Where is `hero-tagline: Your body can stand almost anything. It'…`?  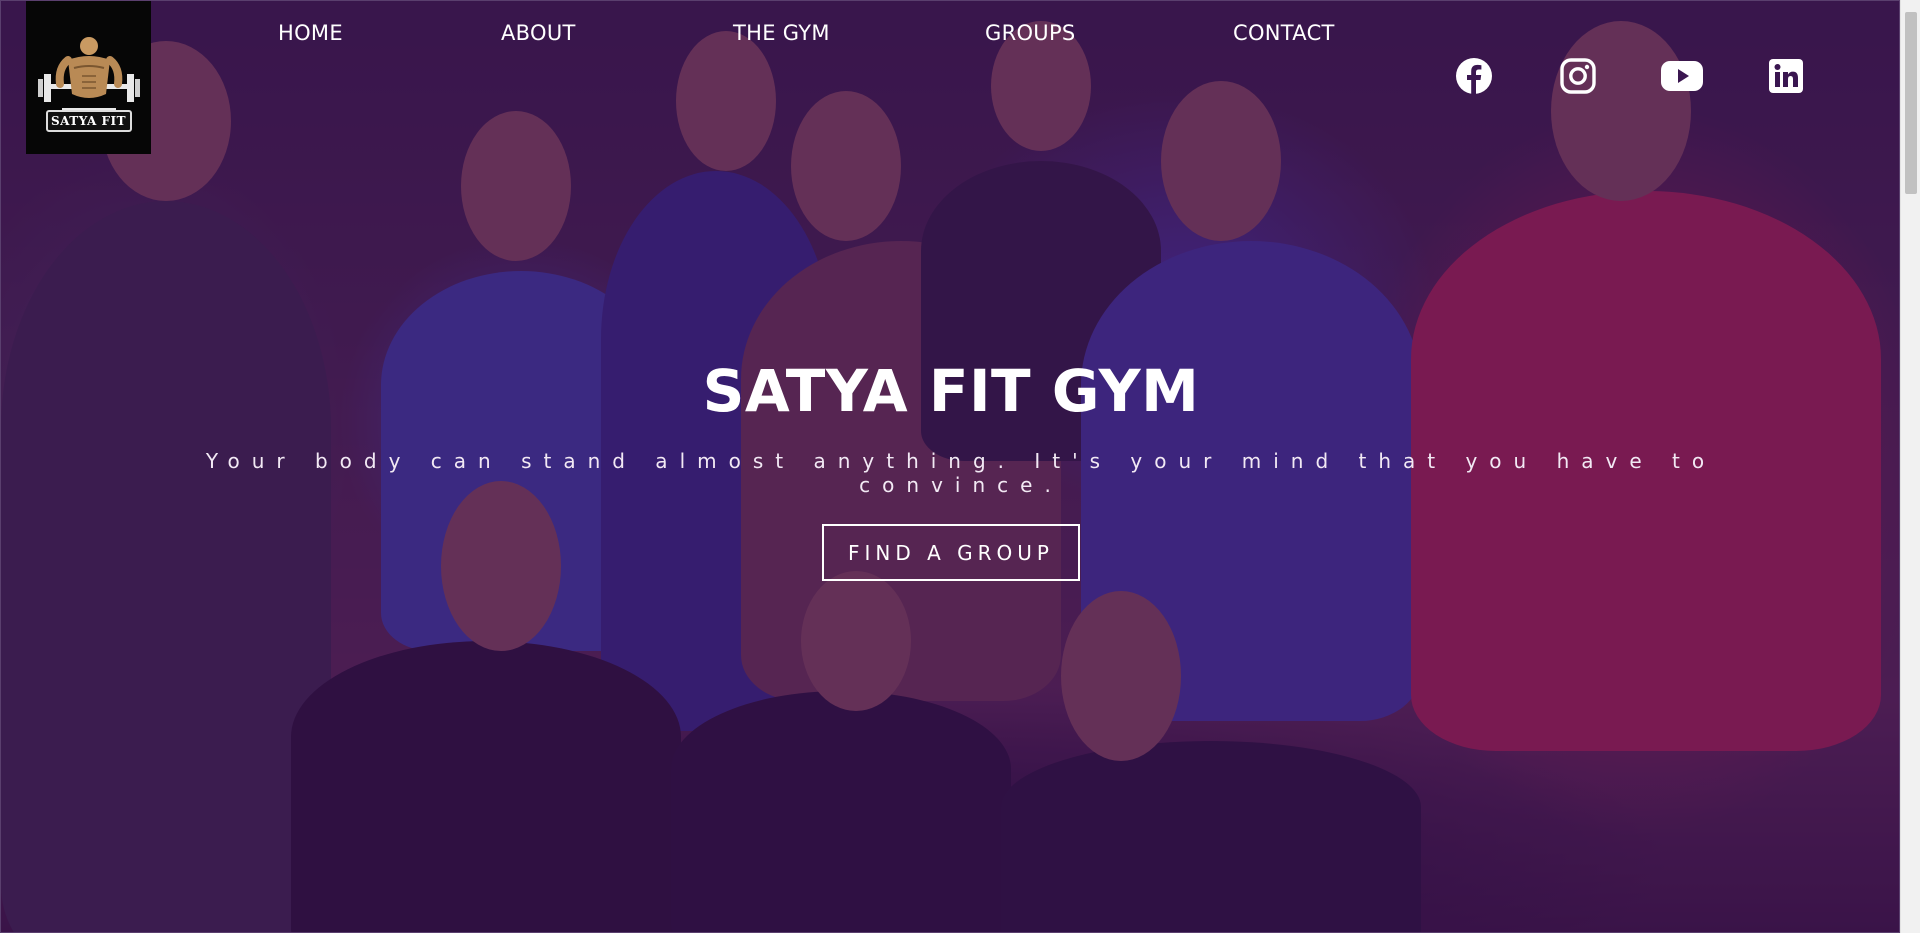 hero-tagline: Your body can stand almost anything. It'… is located at coordinates (961, 473).